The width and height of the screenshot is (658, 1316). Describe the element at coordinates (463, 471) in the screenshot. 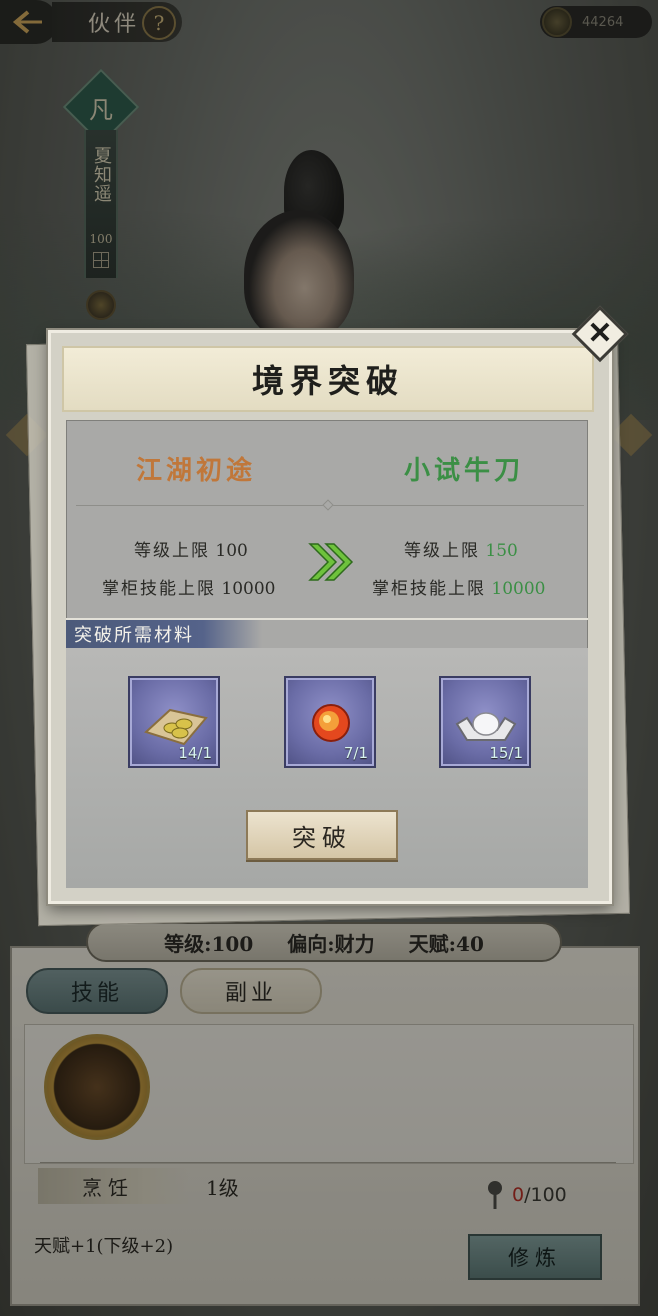

I see `next-realm: 小试牛刀` at that location.